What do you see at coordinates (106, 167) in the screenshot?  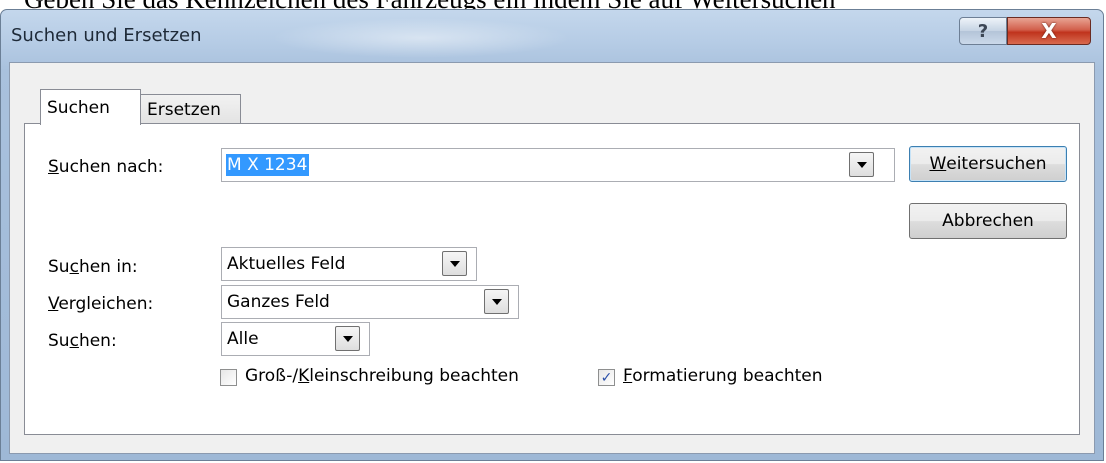 I see `search-for-label: Suchen nach:` at bounding box center [106, 167].